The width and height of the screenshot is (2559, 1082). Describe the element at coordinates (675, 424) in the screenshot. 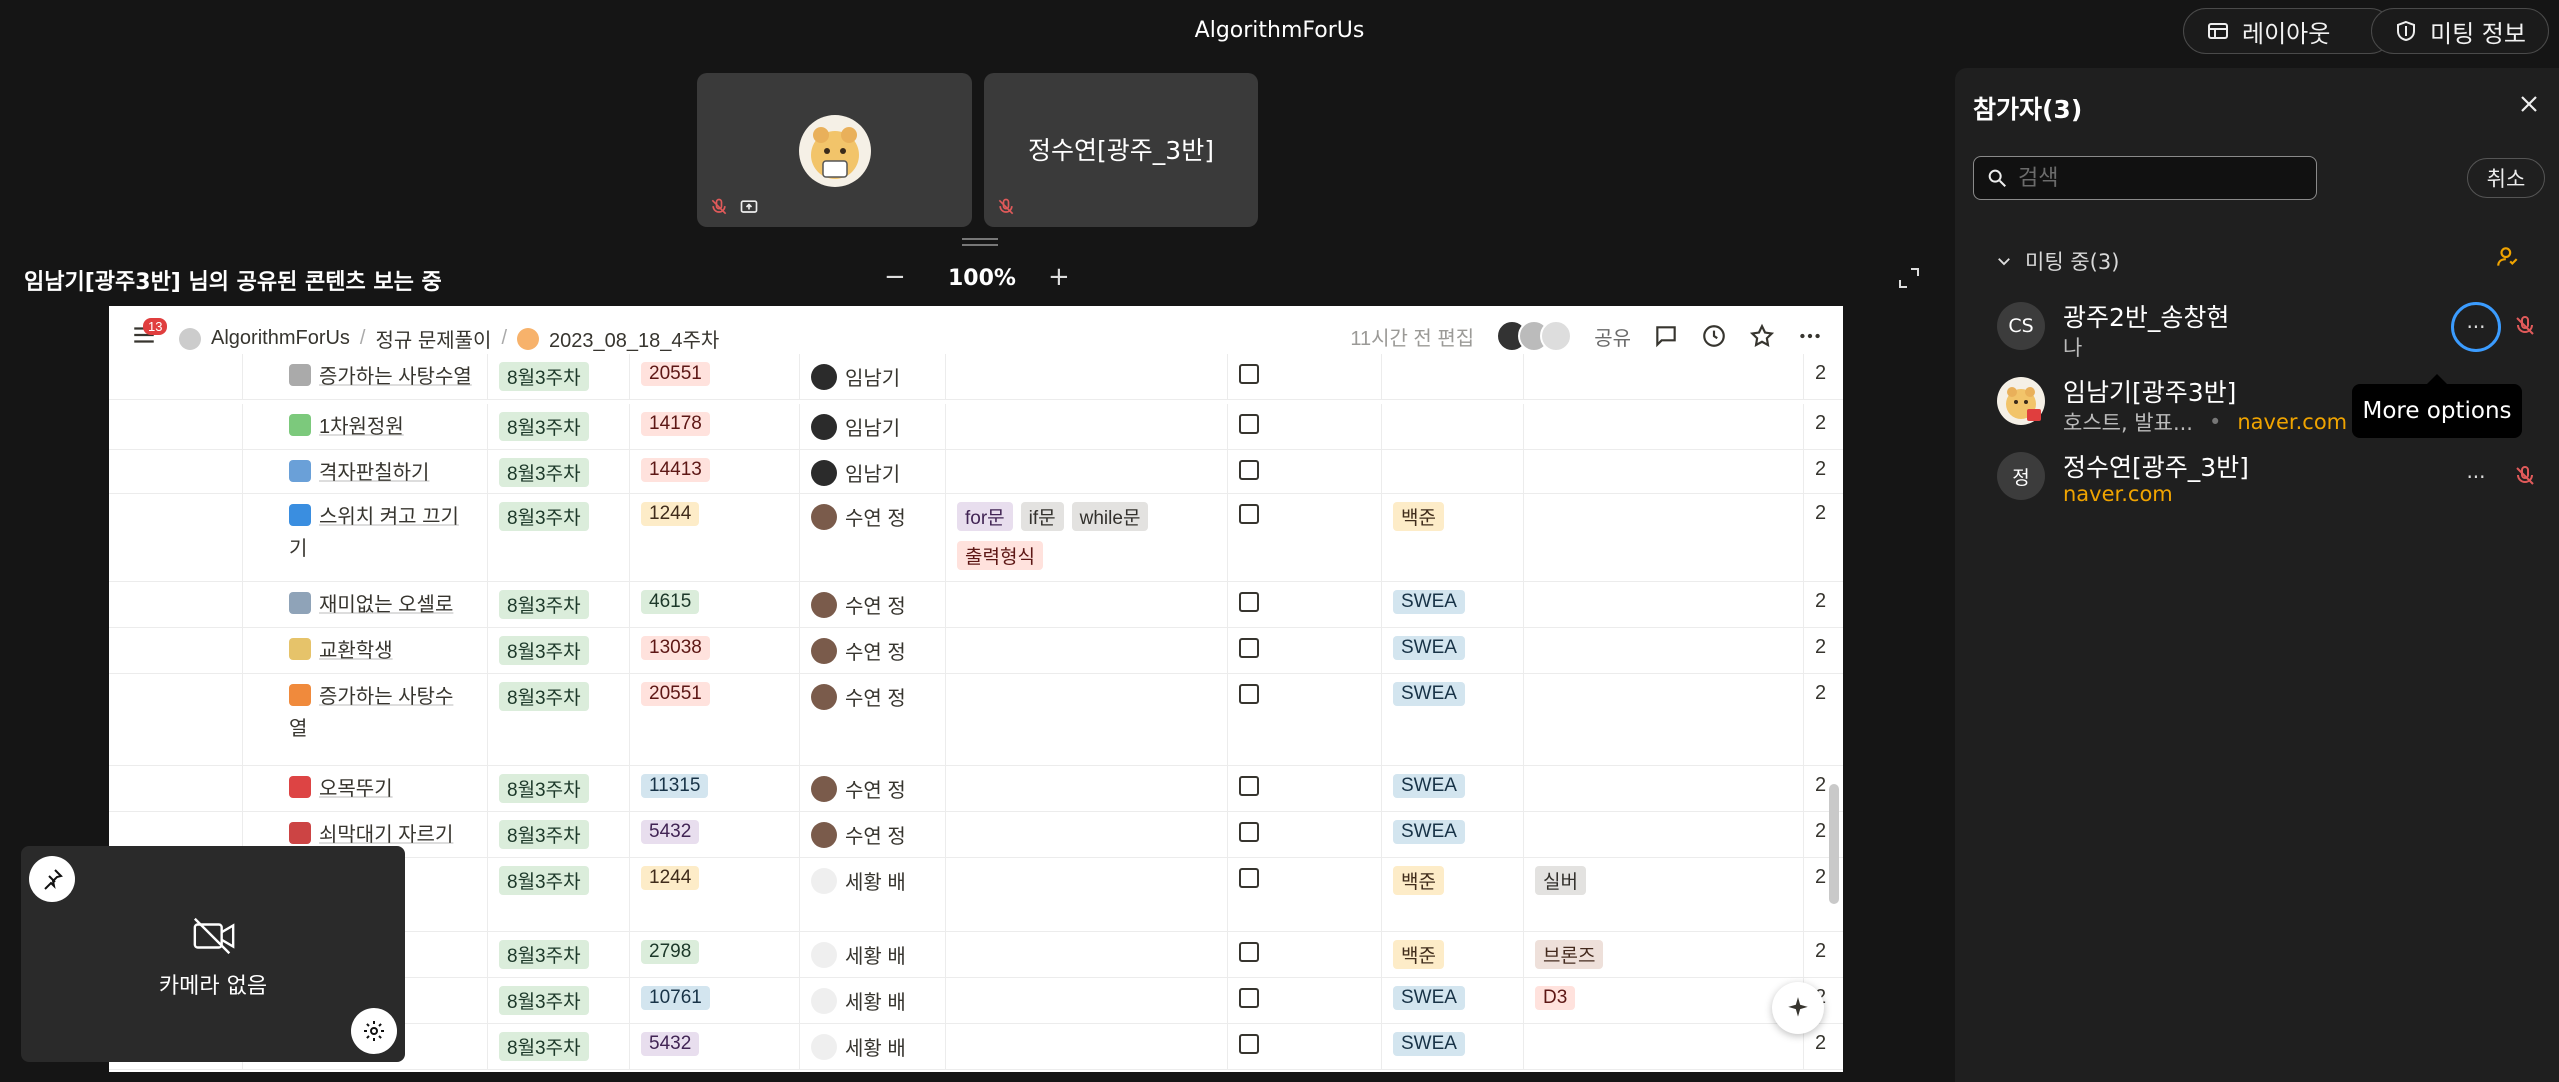

I see `problem-number-cell: 14178` at that location.